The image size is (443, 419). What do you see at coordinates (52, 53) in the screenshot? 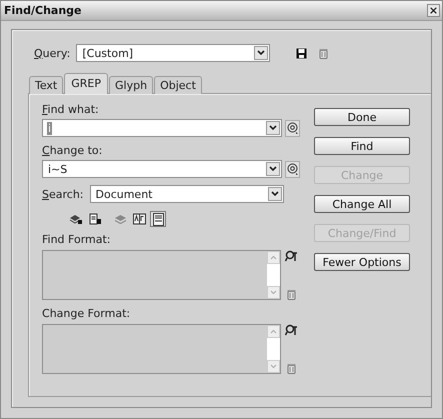
I see `query-label: Query:` at bounding box center [52, 53].